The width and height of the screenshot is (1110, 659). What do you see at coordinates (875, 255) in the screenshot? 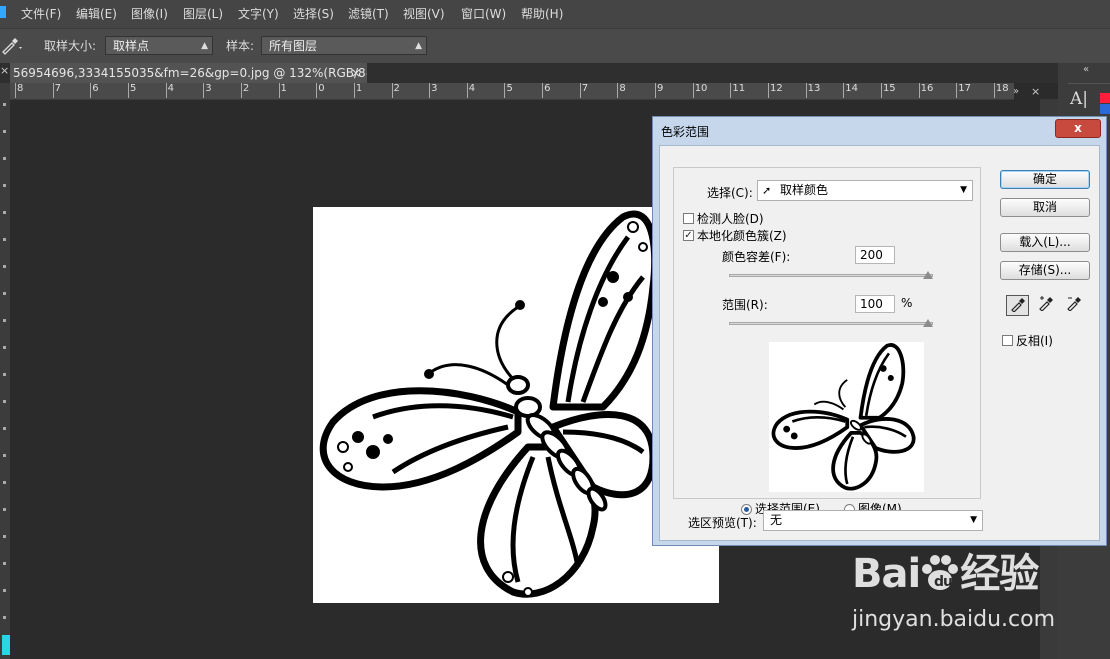
I see `fuzziness-input: 200` at bounding box center [875, 255].